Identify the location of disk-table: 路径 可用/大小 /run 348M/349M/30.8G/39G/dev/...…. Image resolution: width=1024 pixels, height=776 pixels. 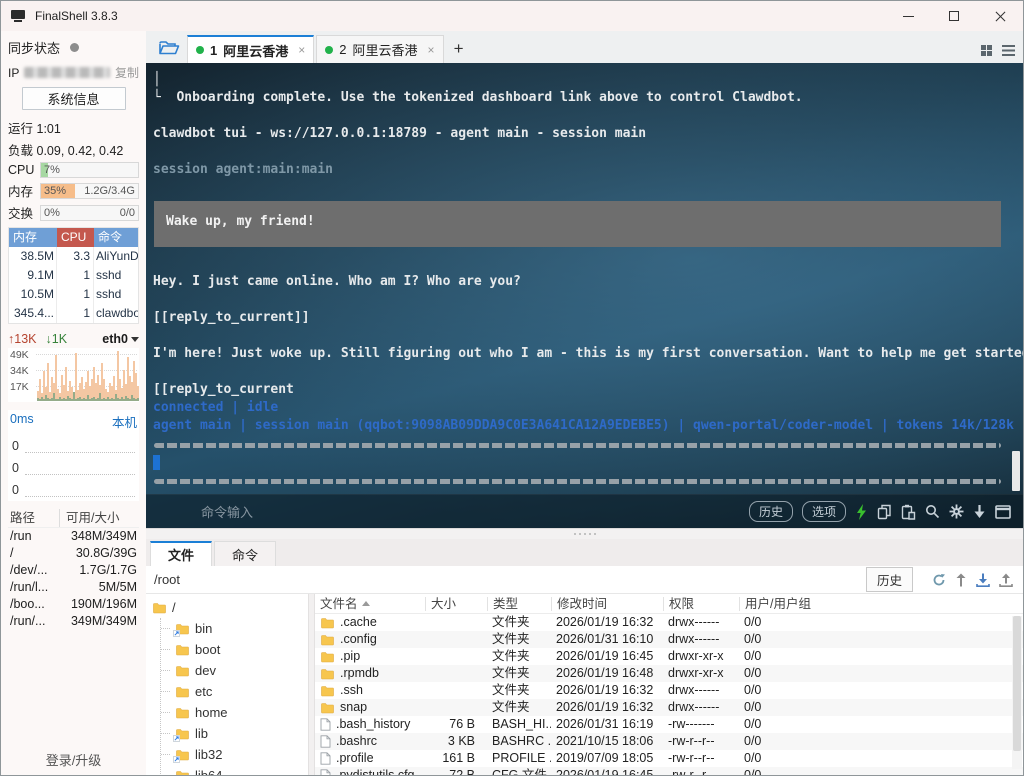
(73, 569).